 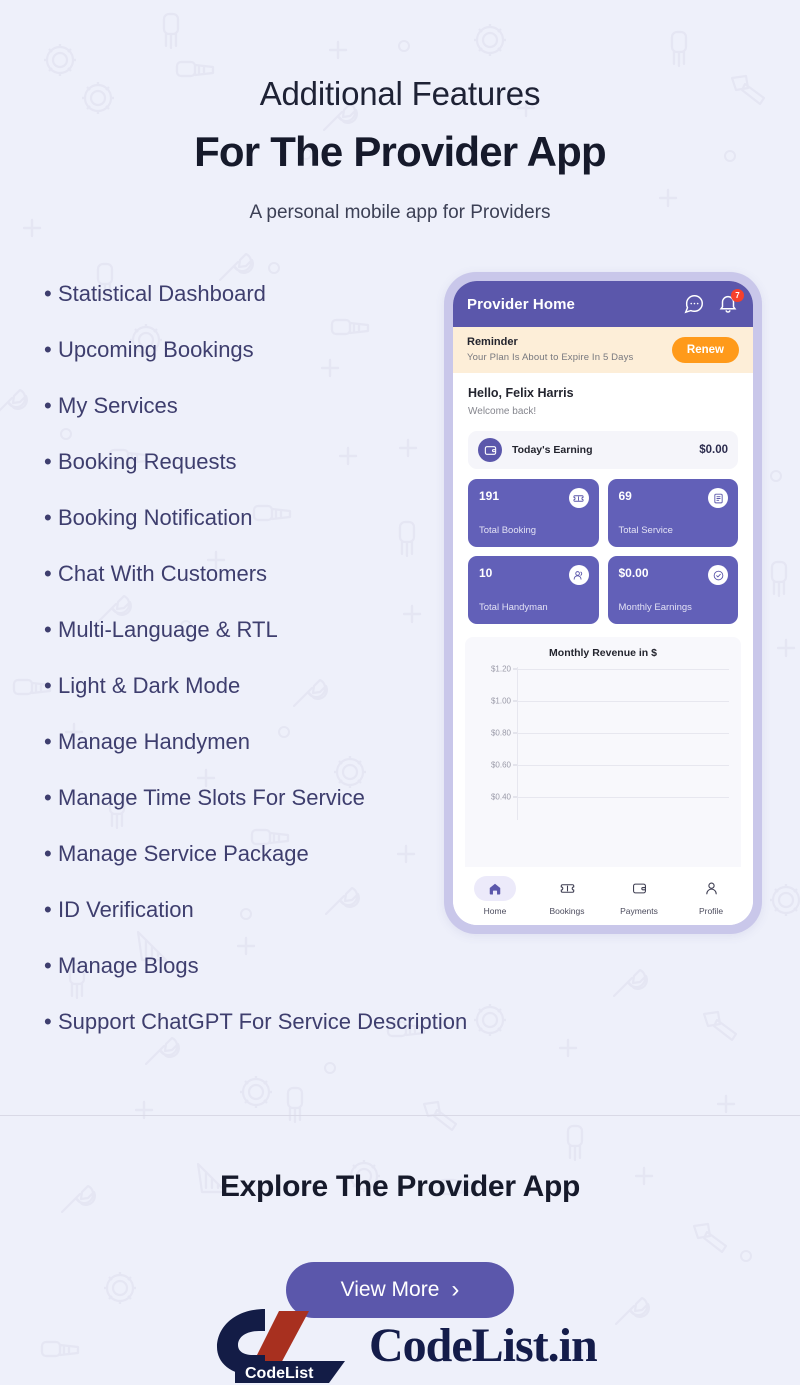 I want to click on feature-label: ID Verification, so click(x=126, y=909).